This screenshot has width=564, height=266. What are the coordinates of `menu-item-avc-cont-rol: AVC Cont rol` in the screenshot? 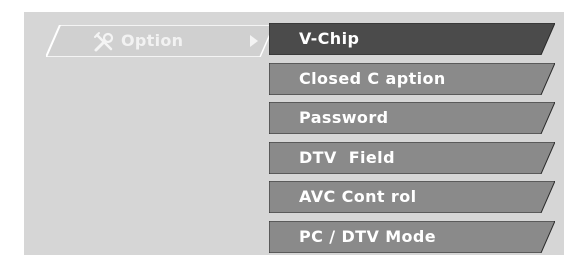 It's located at (412, 197).